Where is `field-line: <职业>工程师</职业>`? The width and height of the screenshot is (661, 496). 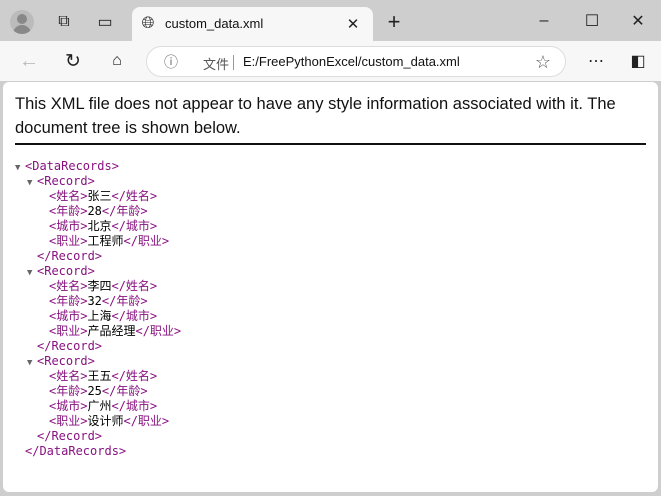
field-line: <职业>工程师</职业> is located at coordinates (98, 241).